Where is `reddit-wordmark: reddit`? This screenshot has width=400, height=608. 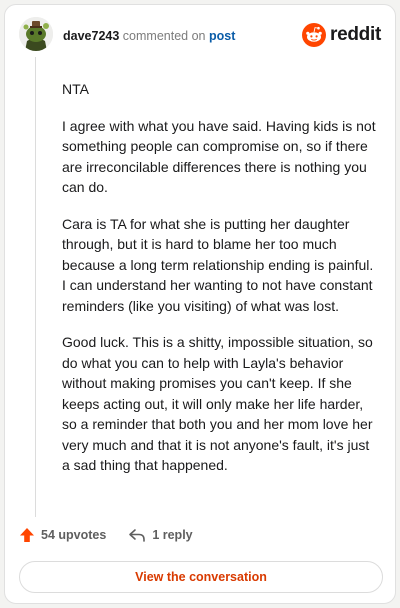
reddit-wordmark: reddit is located at coordinates (355, 34).